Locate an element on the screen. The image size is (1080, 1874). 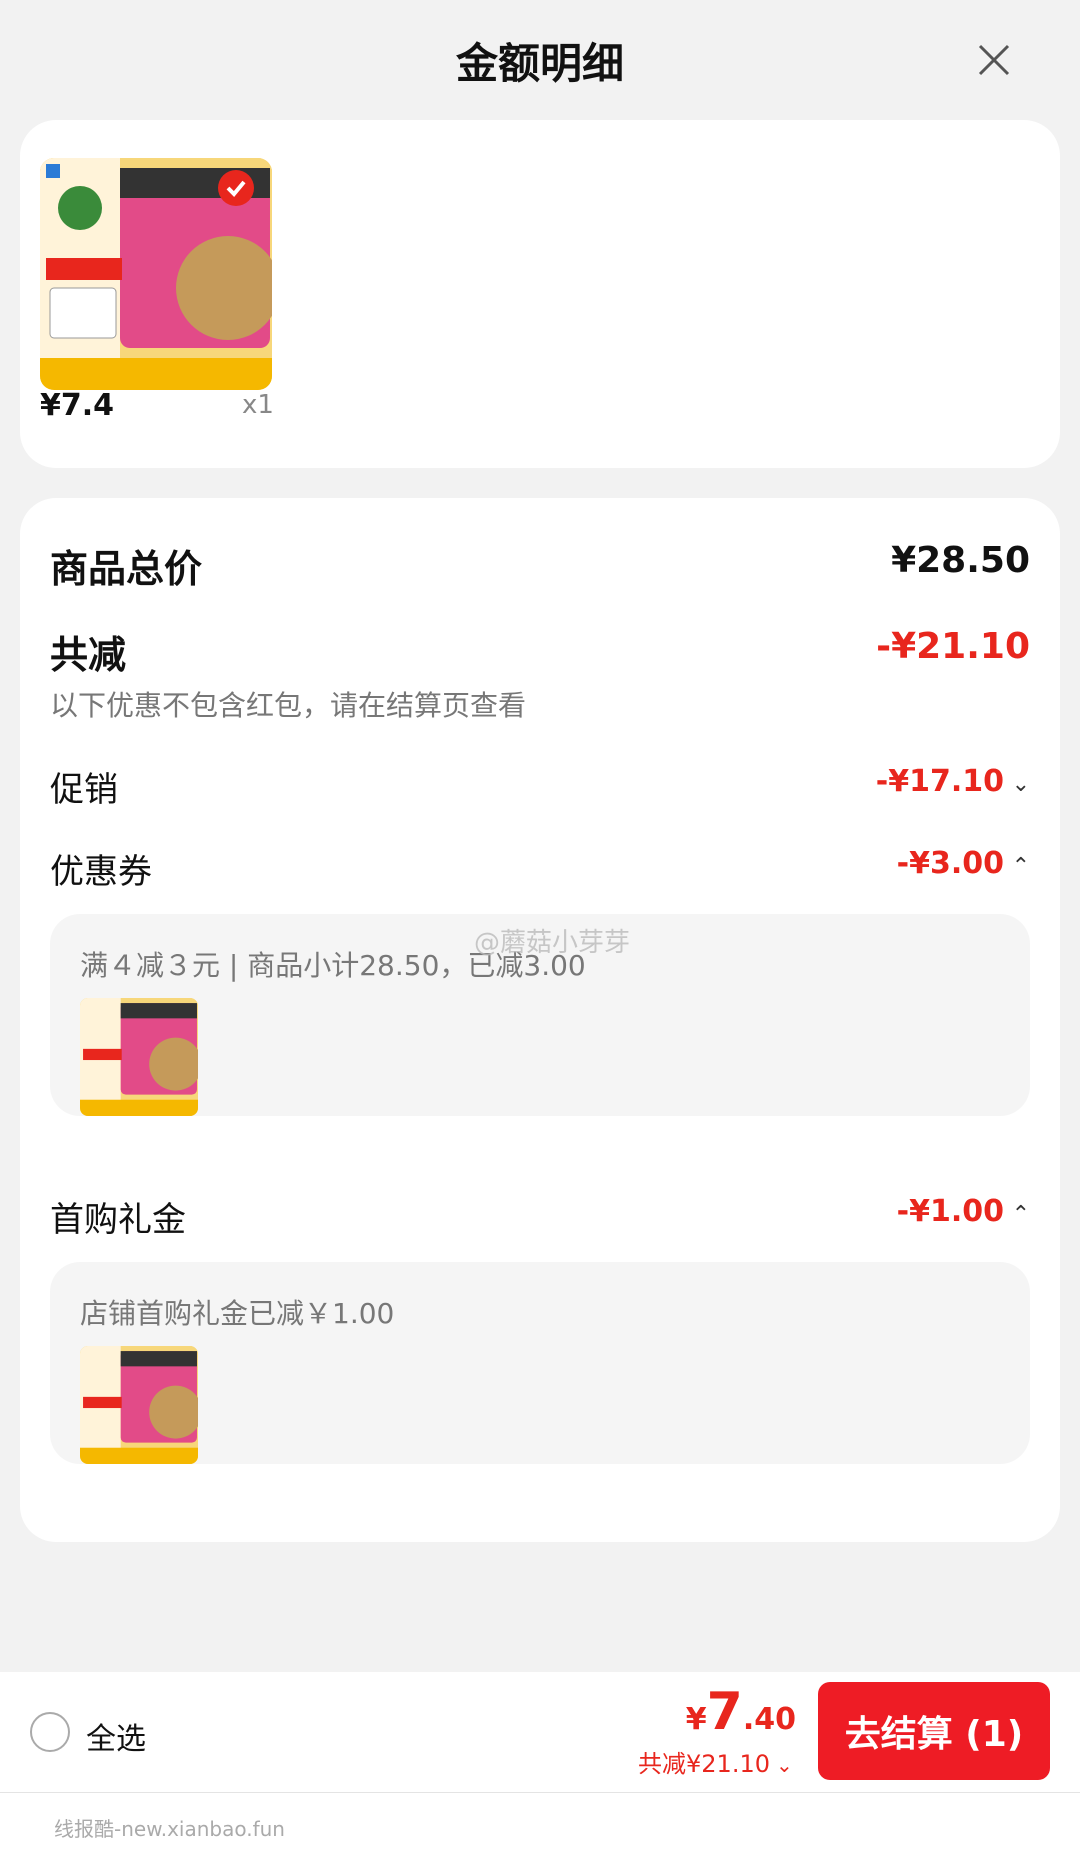
total-price-value: ¥28.50 is located at coordinates (960, 560).